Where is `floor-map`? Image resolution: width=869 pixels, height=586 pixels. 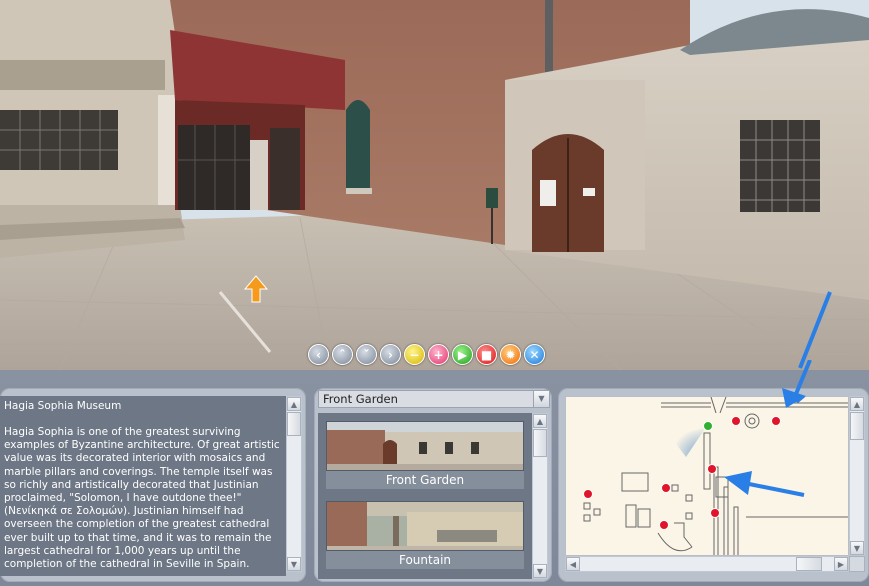
floor-map is located at coordinates (707, 476).